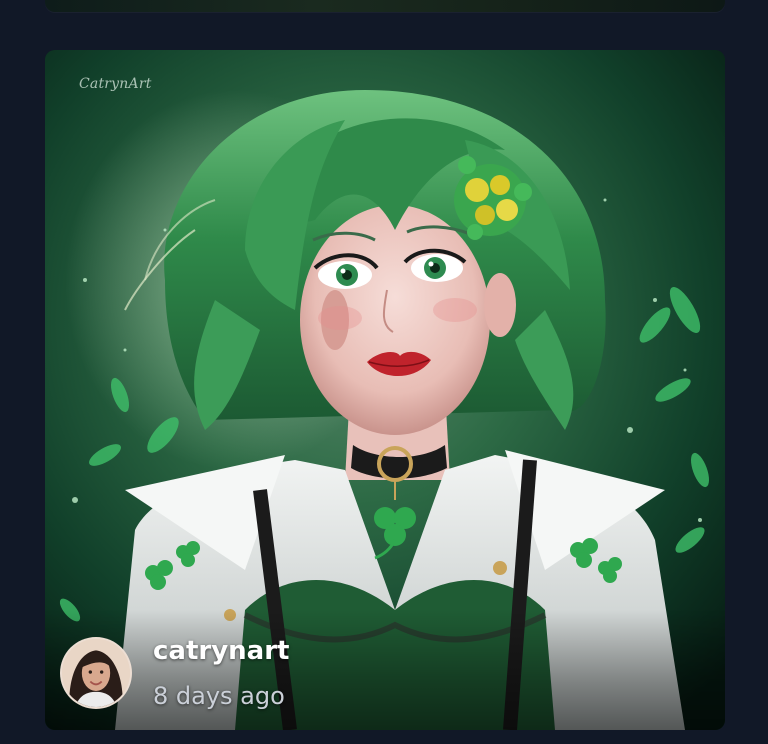 The image size is (768, 744). What do you see at coordinates (221, 651) in the screenshot?
I see `author-name: catrynart` at bounding box center [221, 651].